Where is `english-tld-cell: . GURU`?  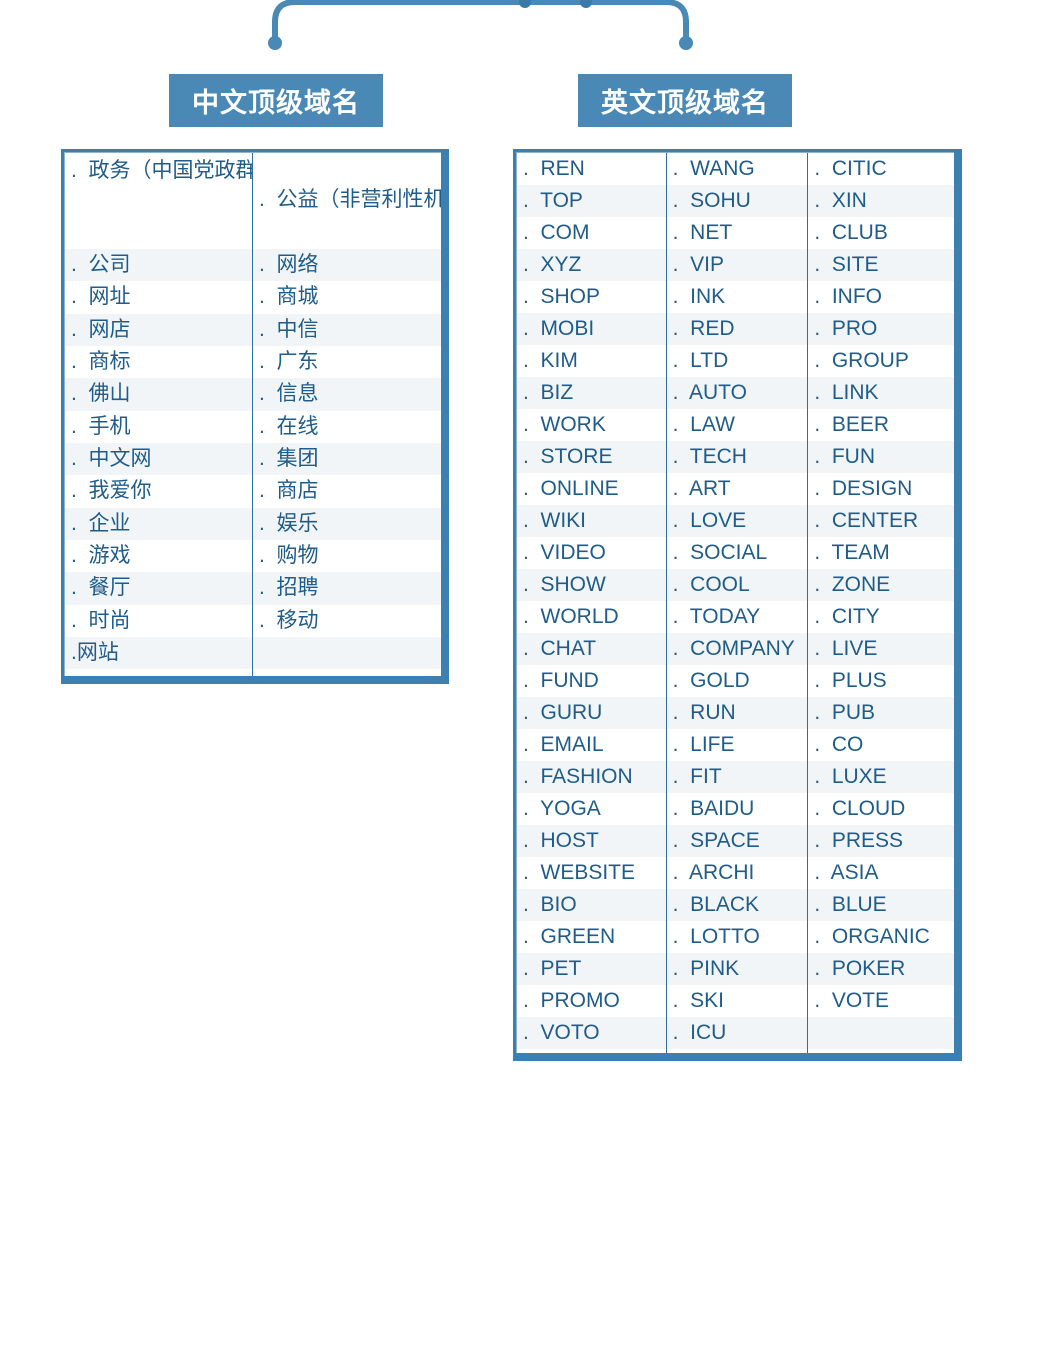 english-tld-cell: . GURU is located at coordinates (591, 713).